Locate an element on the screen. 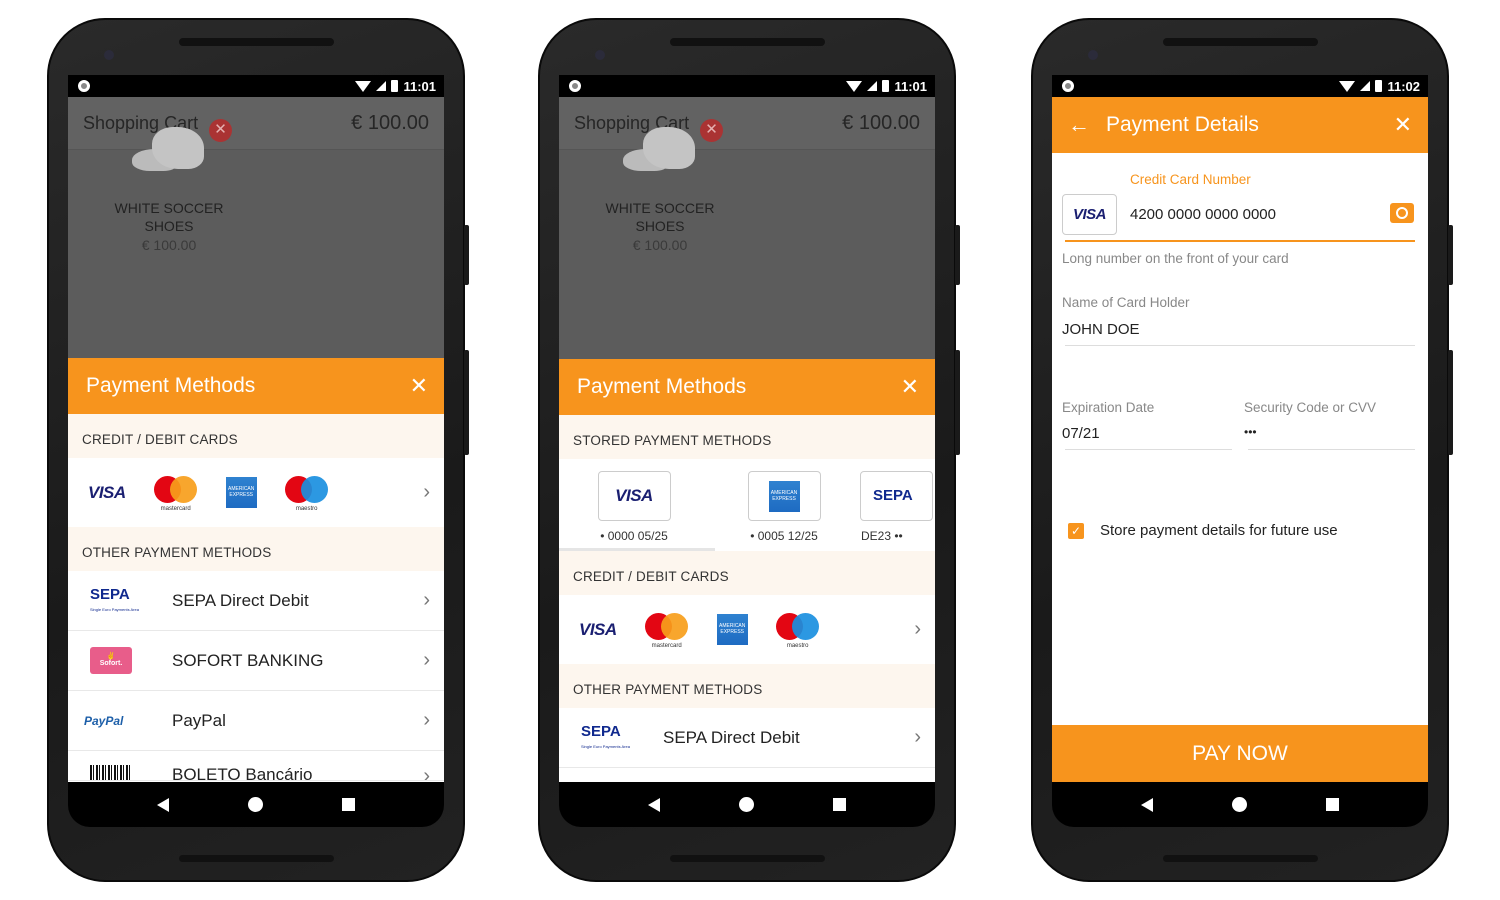  sofort-logo: ✌ Sofort. is located at coordinates (111, 660).